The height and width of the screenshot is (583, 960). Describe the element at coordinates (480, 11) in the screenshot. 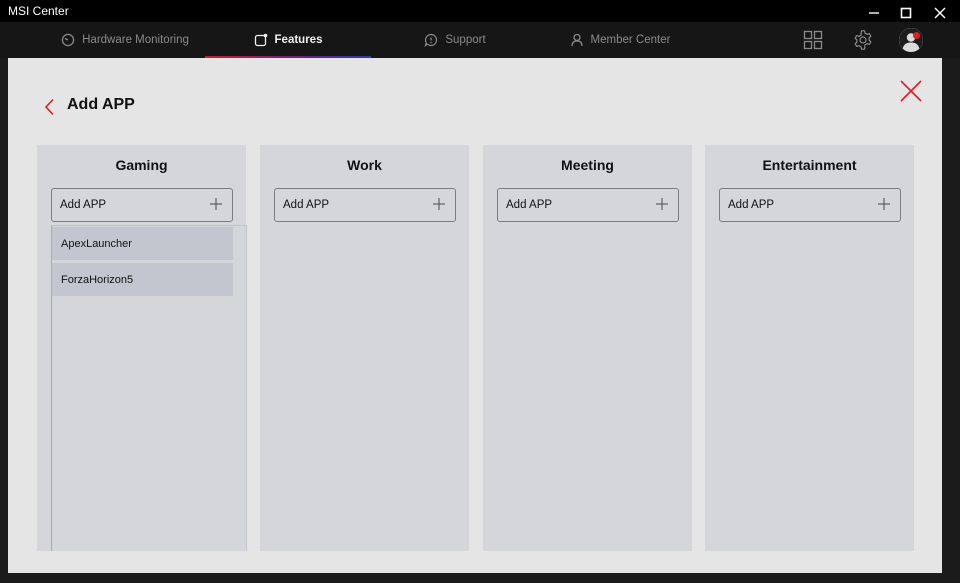

I see `title-bar: MSI Center` at that location.